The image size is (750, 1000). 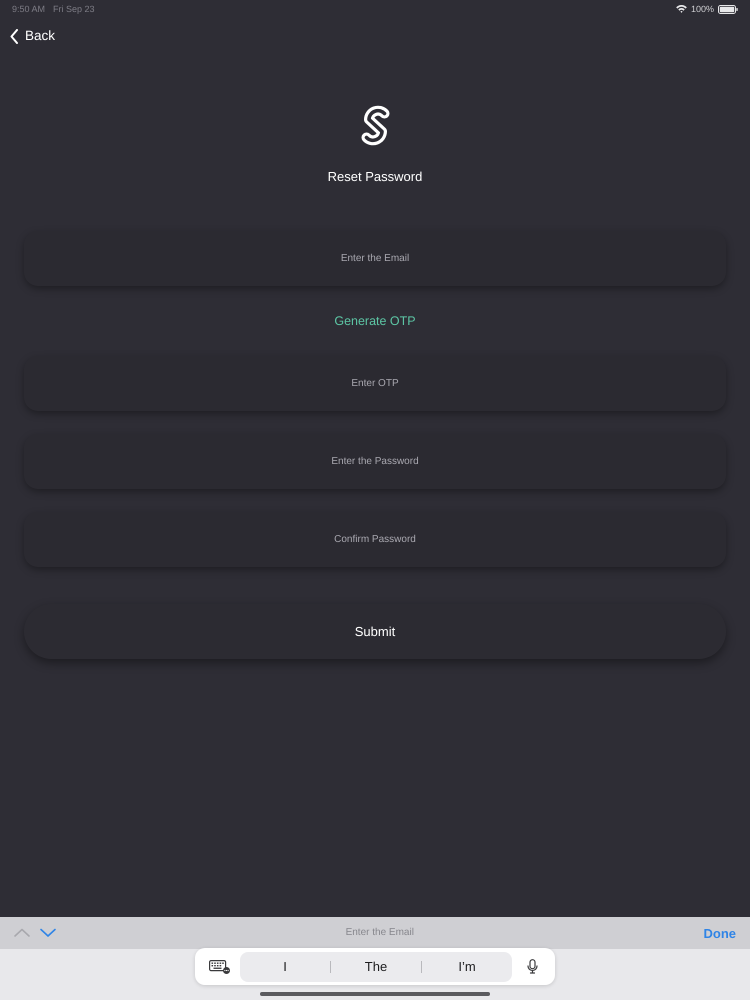 I want to click on suggestion-item: The, so click(x=376, y=966).